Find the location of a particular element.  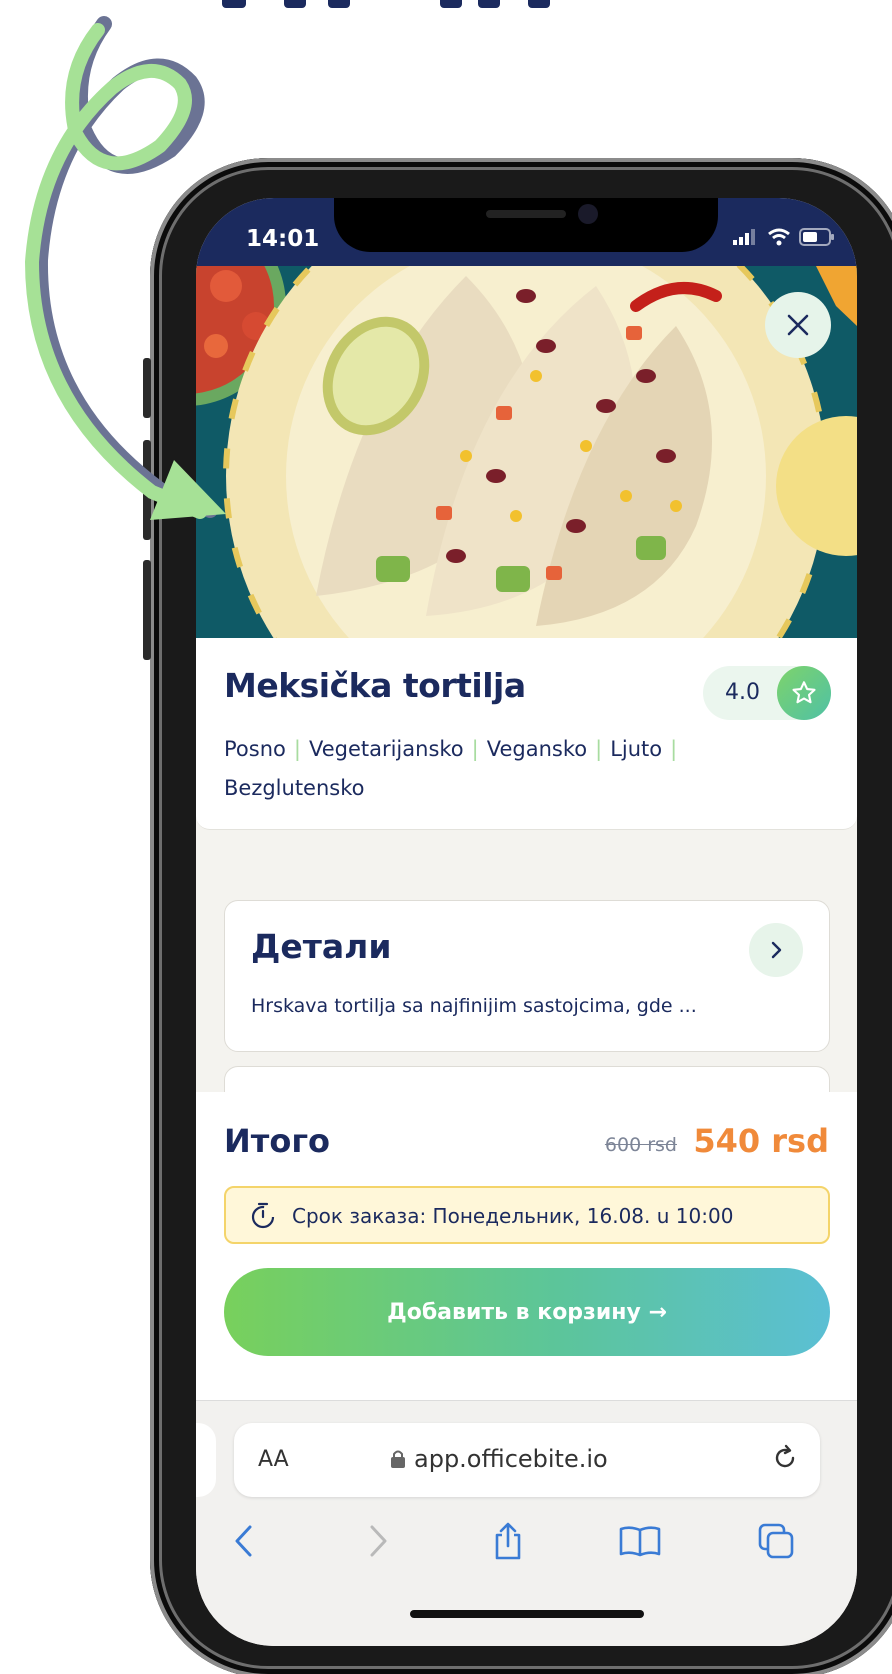

phone-volume-down is located at coordinates (147, 610).